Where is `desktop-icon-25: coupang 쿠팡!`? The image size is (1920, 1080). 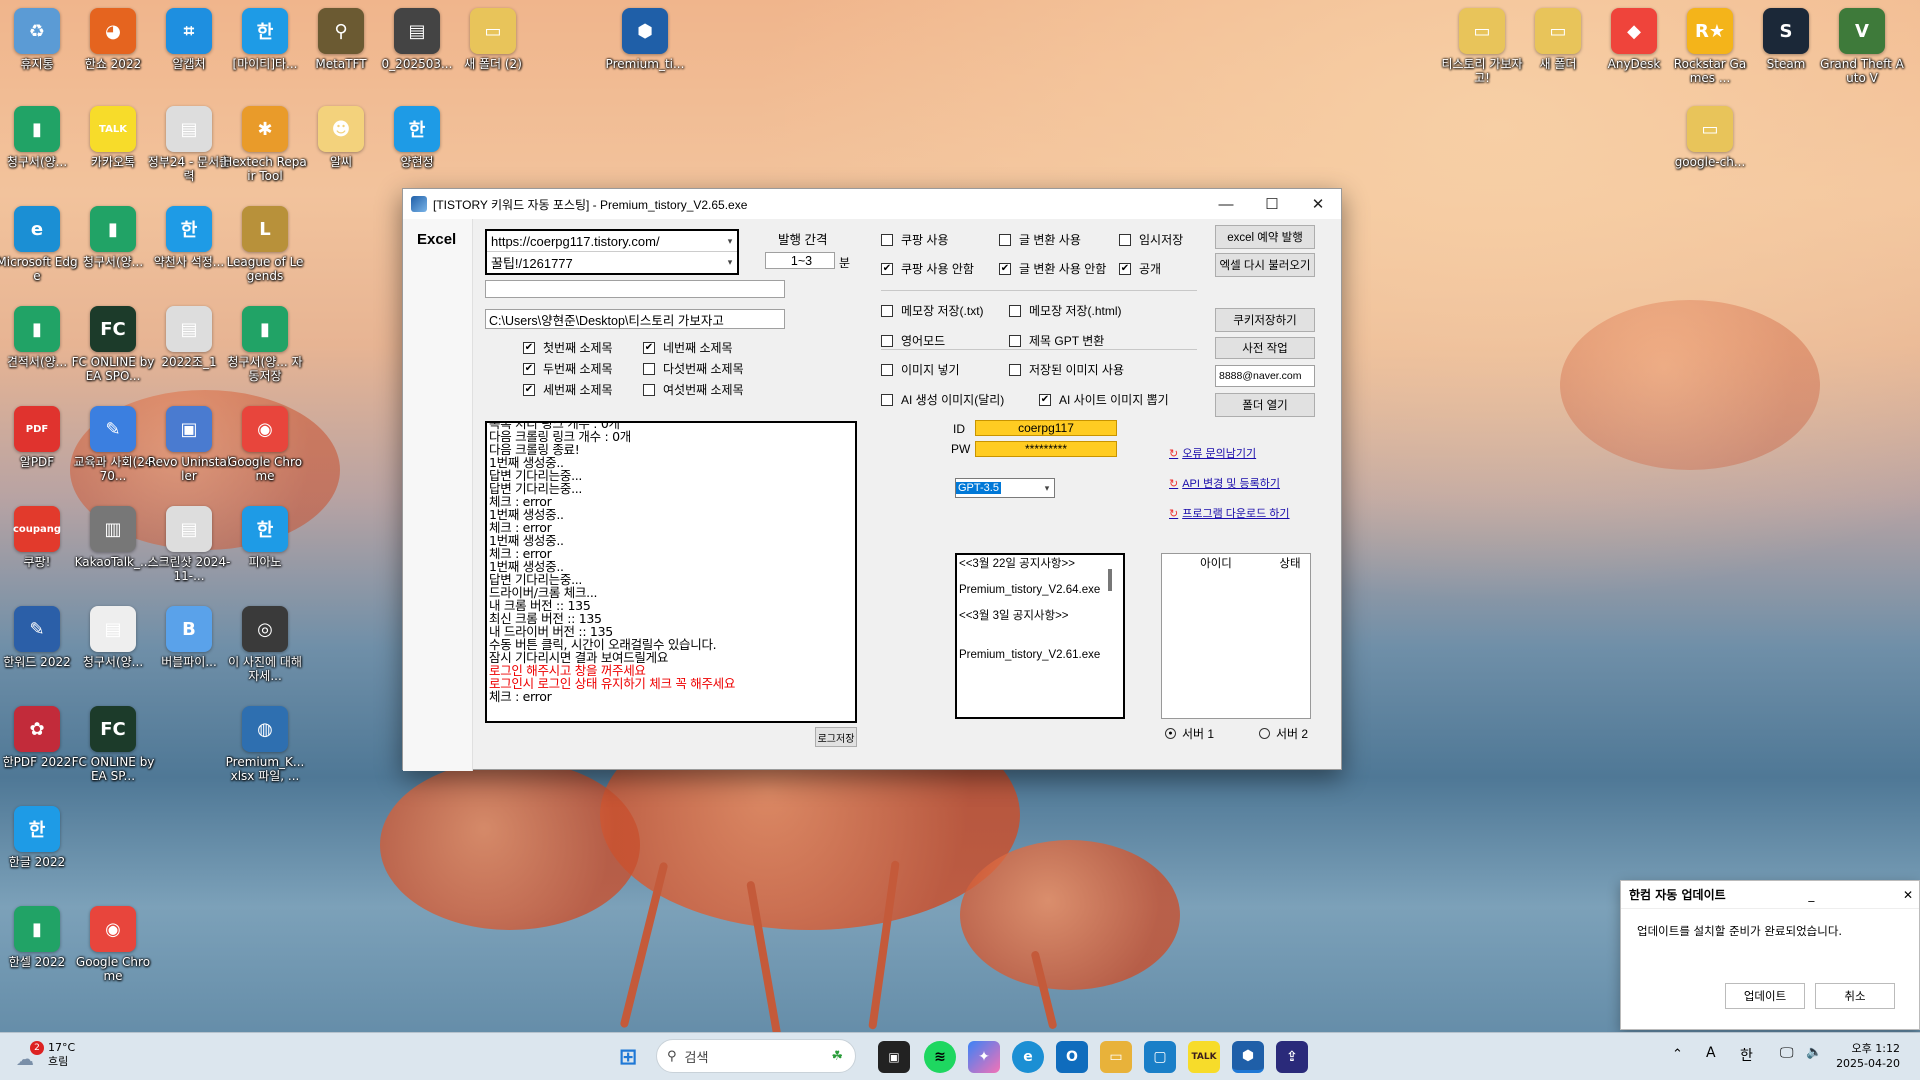
desktop-icon-25: coupang 쿠팡! is located at coordinates (39, 537).